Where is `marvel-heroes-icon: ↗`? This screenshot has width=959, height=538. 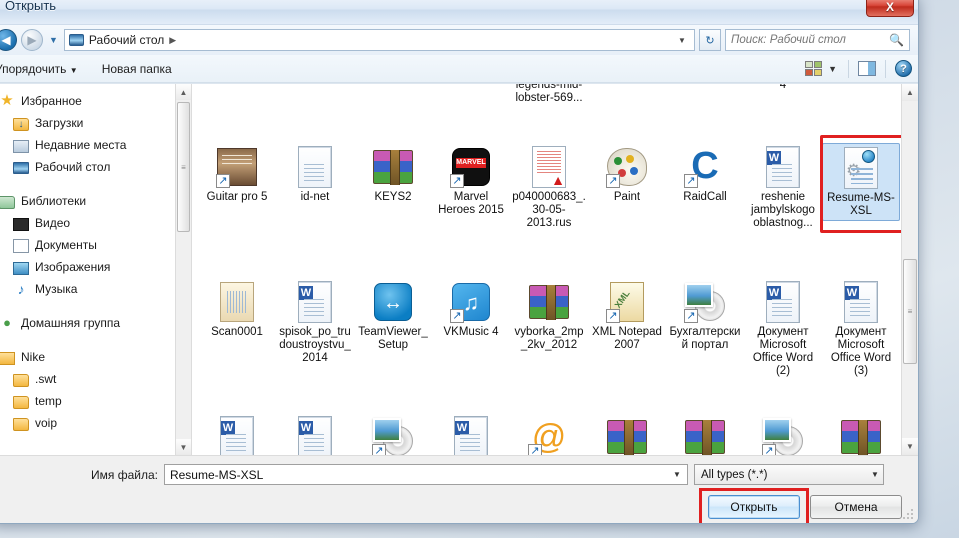
marvel-heroes-icon: ↗ is located at coordinates (471, 167).